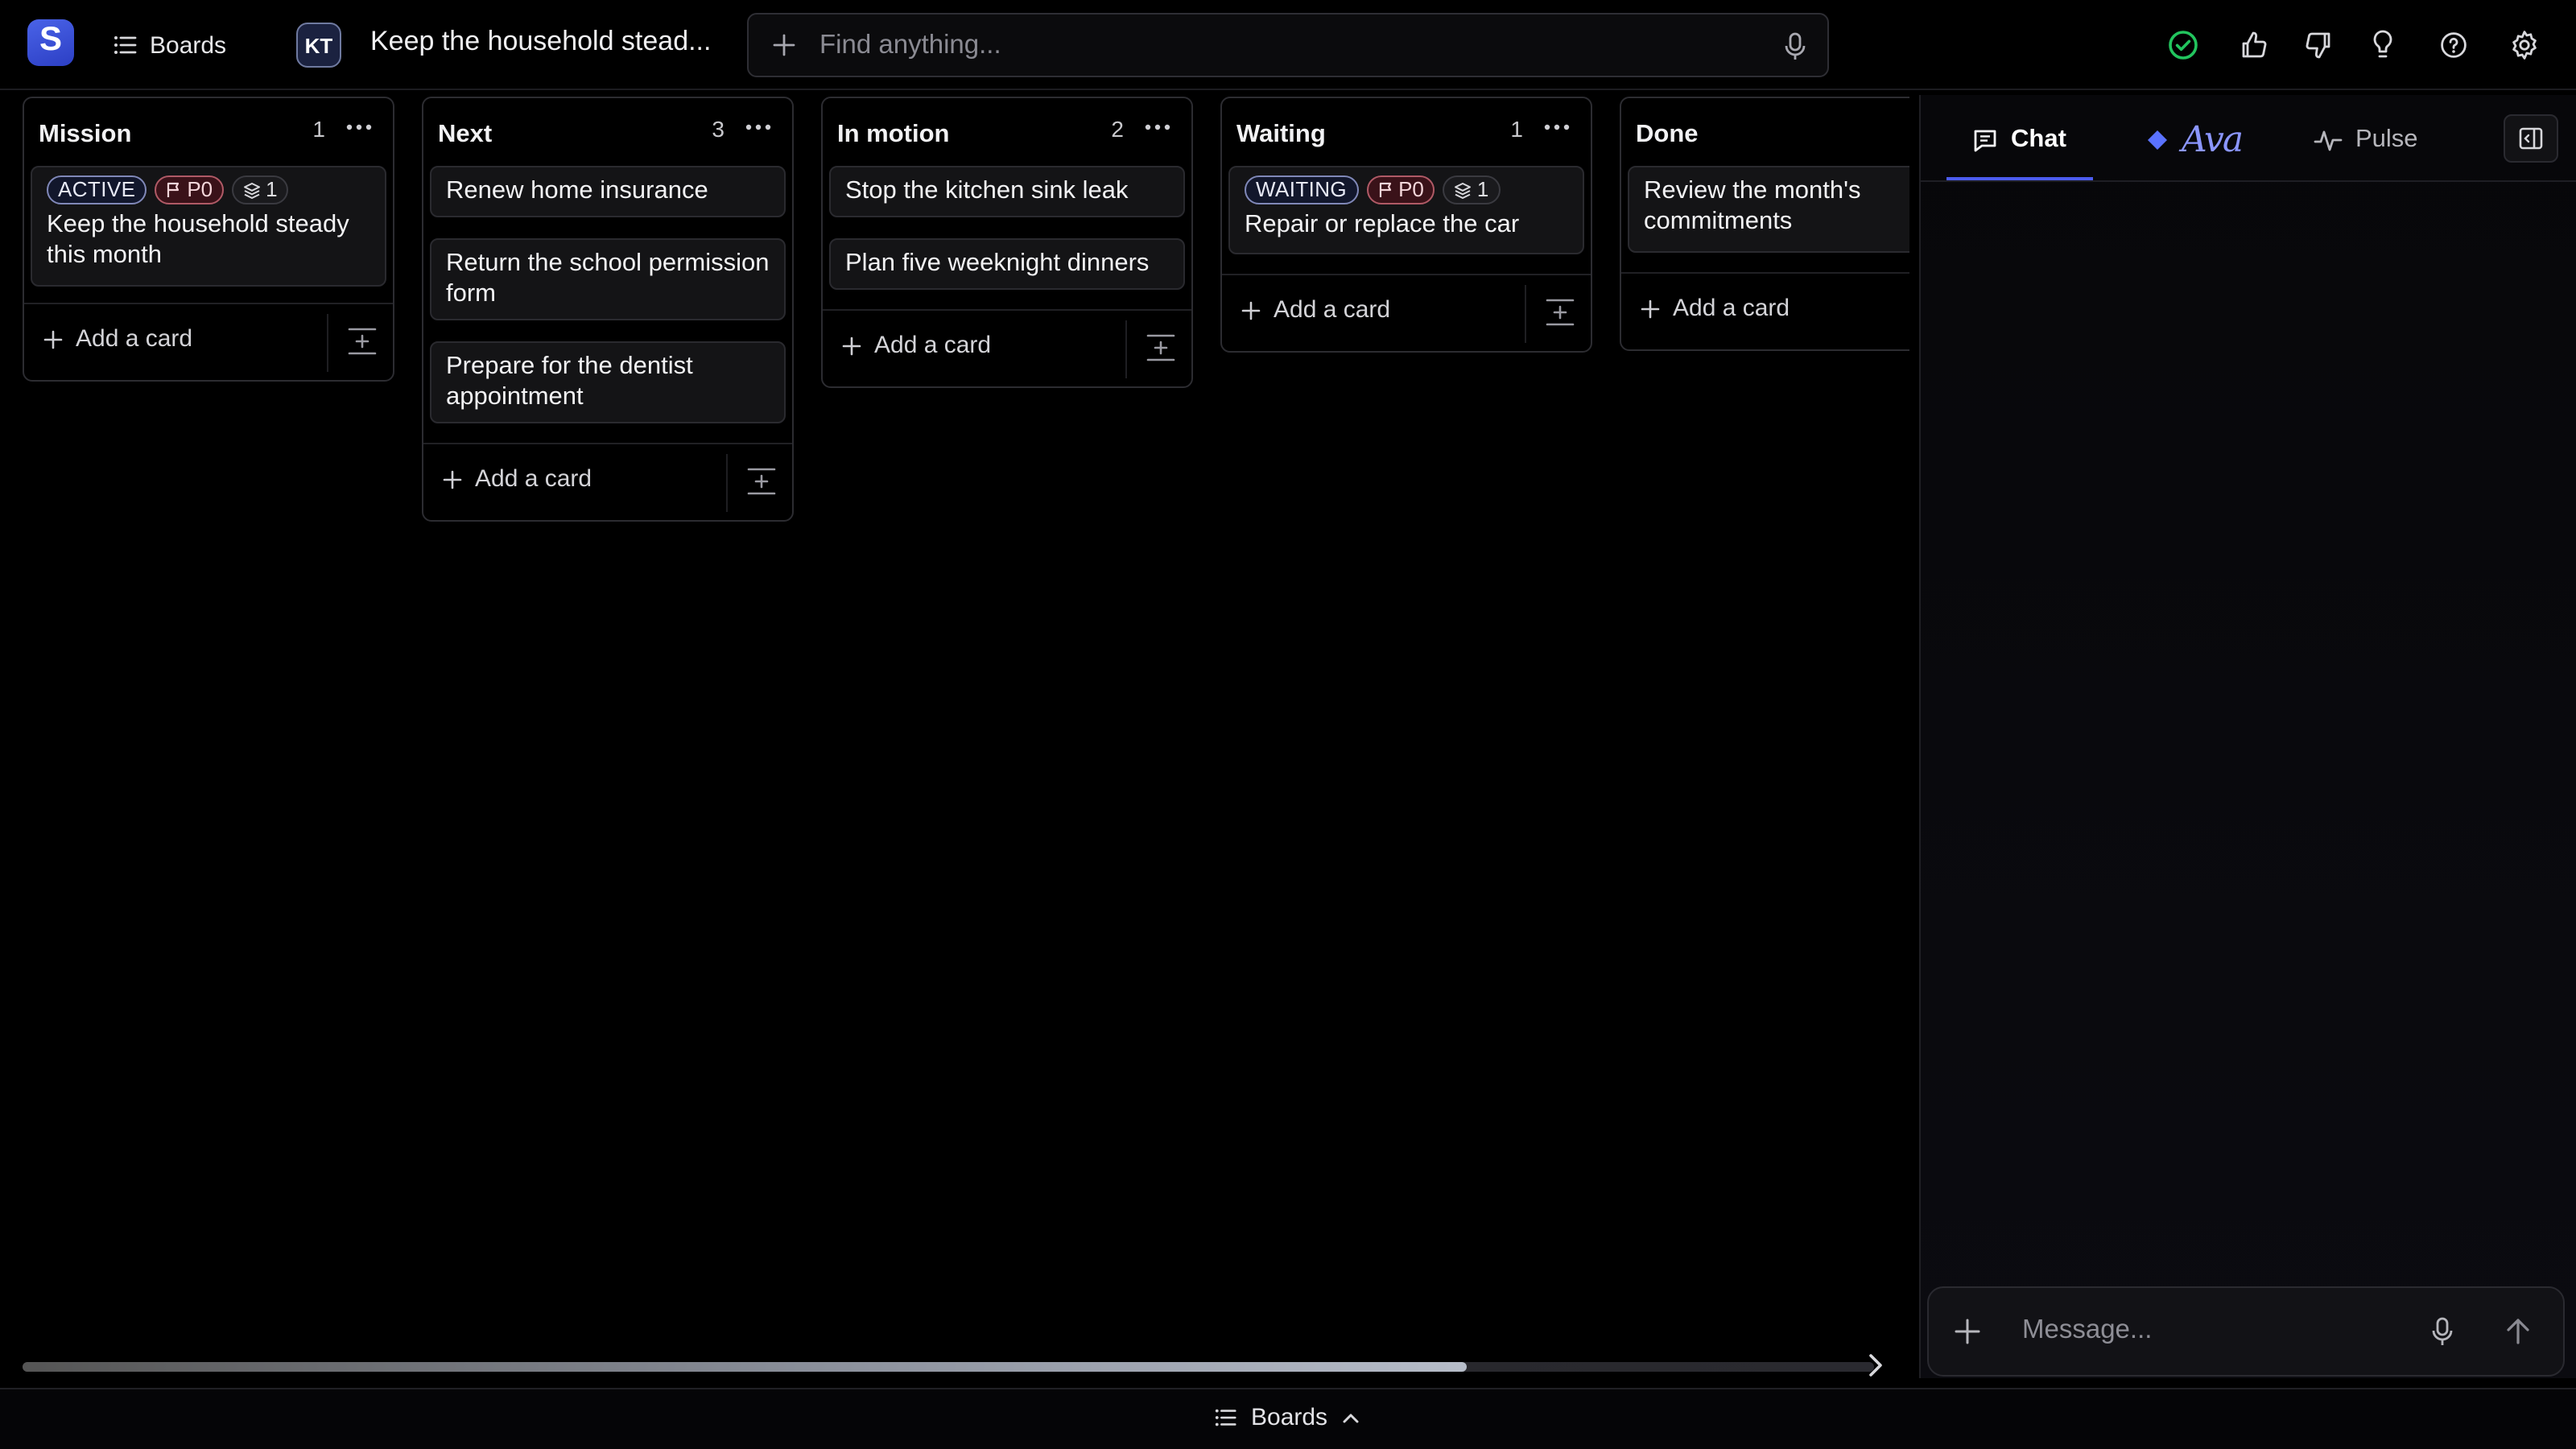 This screenshot has width=2576, height=1449. Describe the element at coordinates (1967, 1331) in the screenshot. I see `attach-plus-icon` at that location.